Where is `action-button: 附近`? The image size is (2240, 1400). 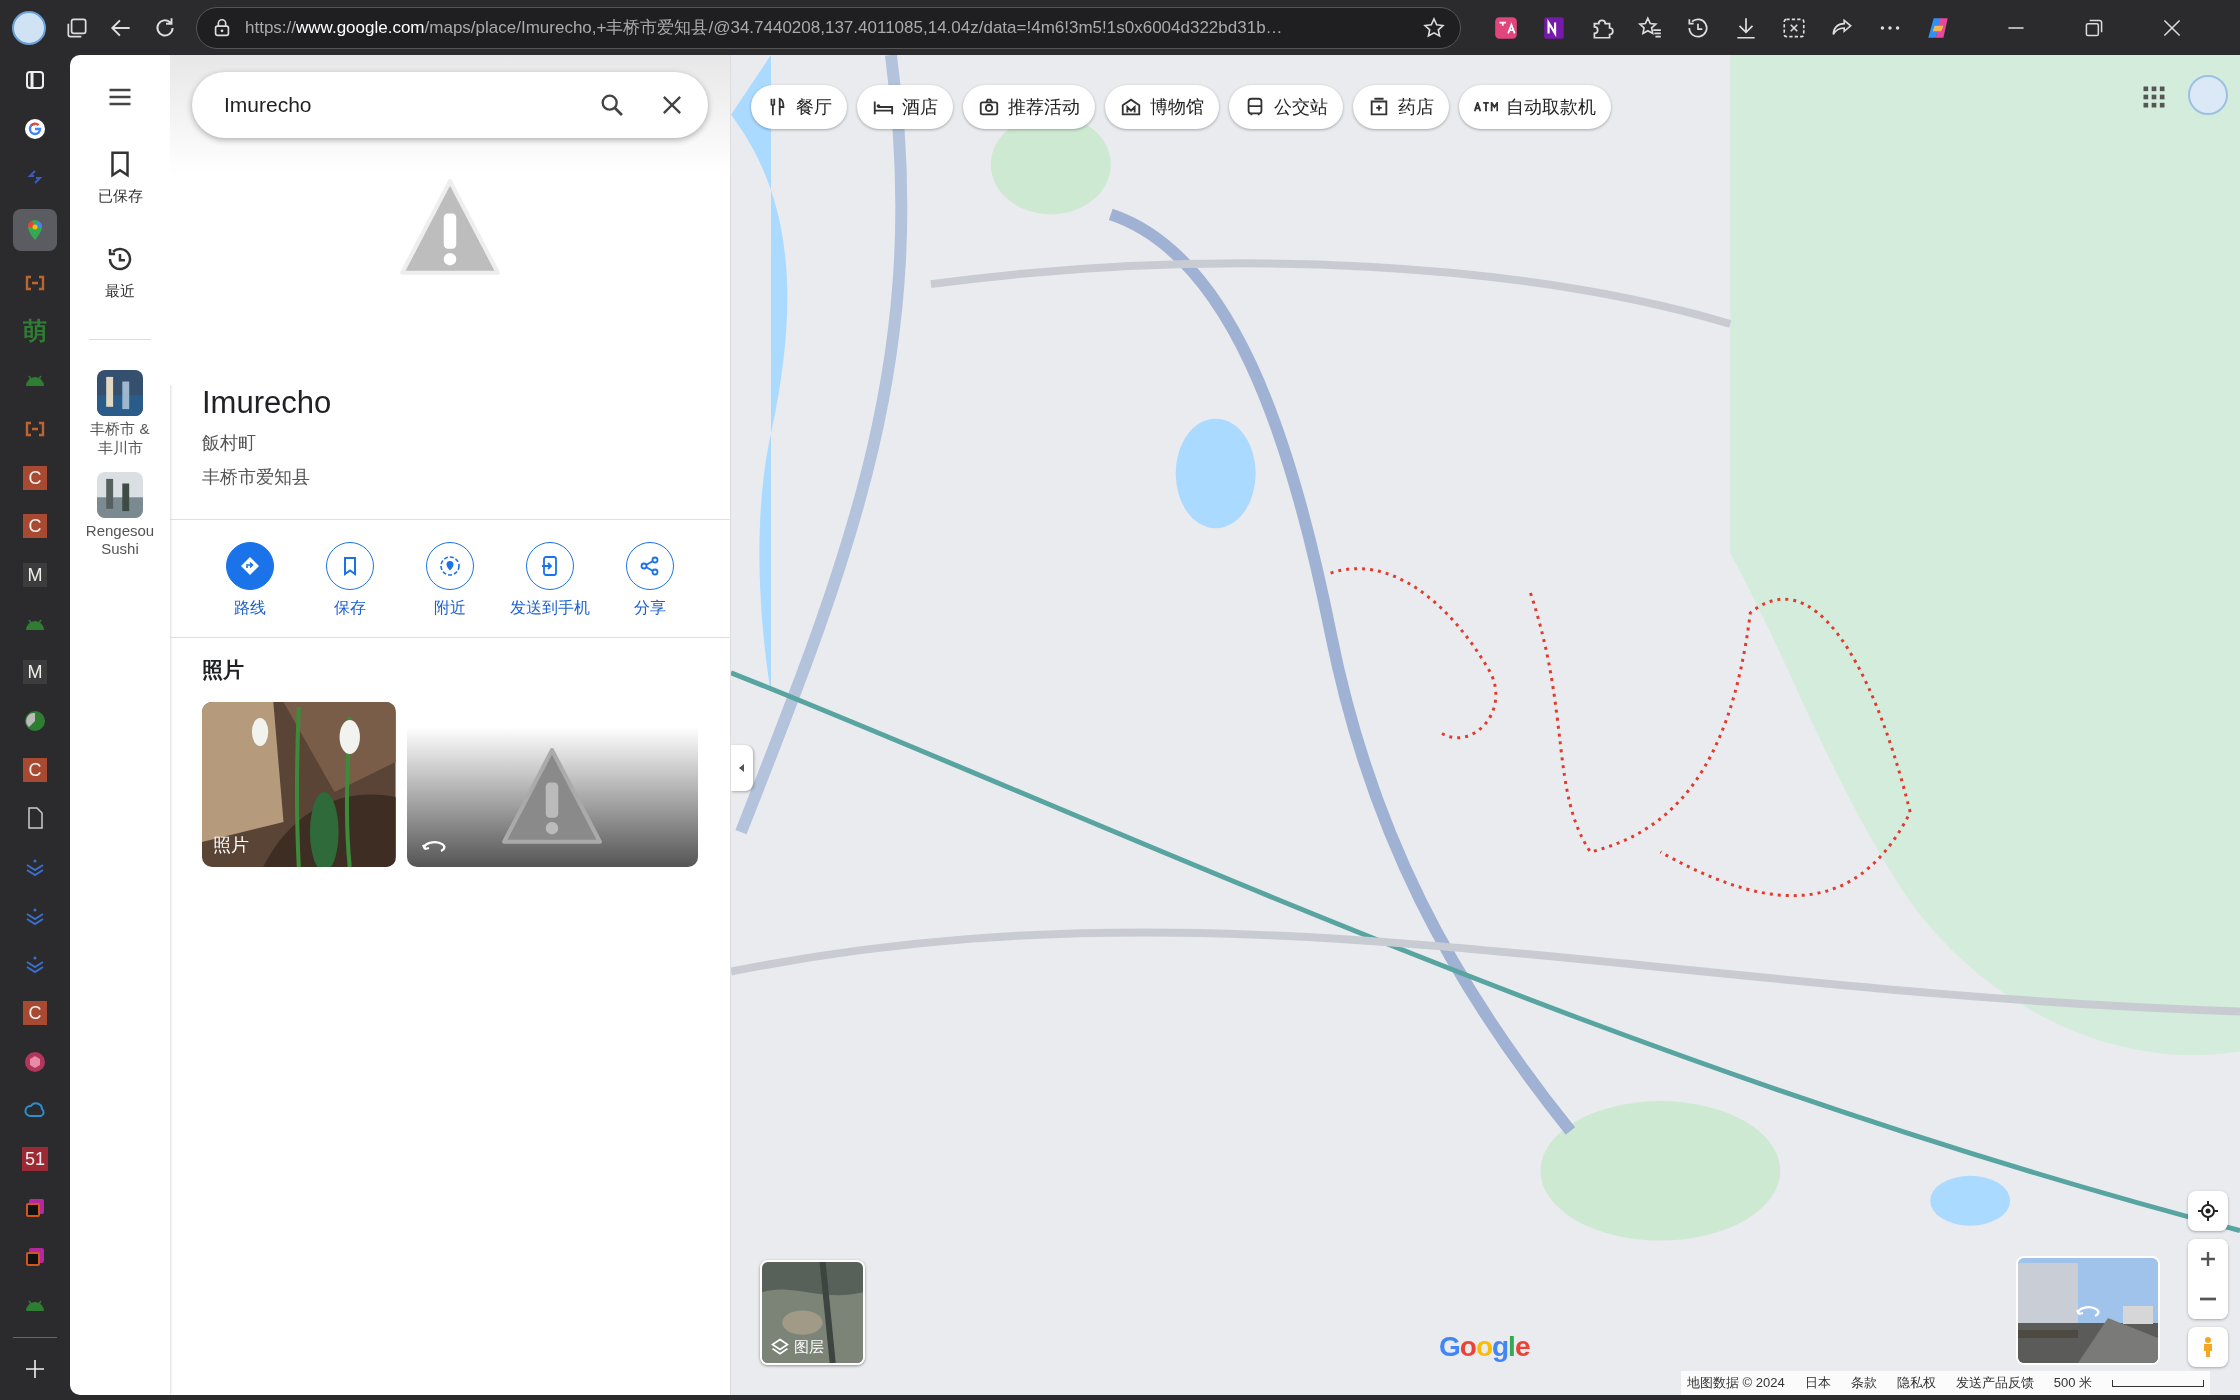
action-button: 附近 is located at coordinates (450, 580).